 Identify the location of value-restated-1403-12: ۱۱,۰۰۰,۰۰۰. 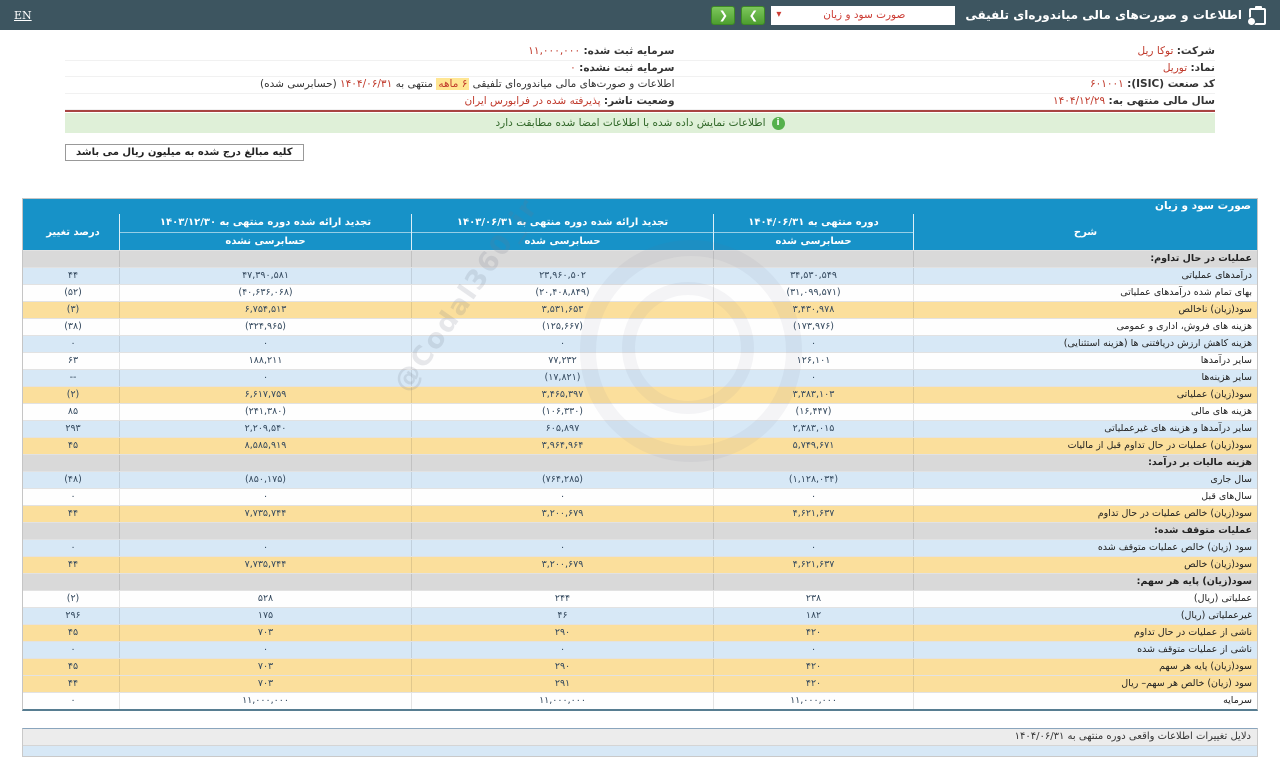
(265, 701).